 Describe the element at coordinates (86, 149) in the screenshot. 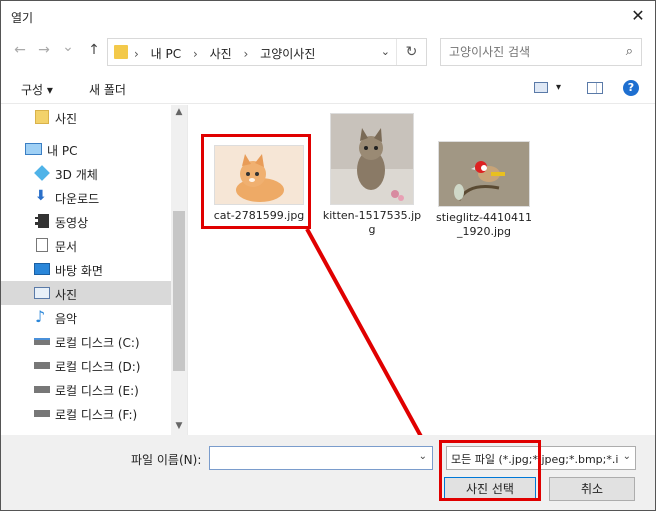

I see `nav-item-this-pc: 내 PC` at that location.